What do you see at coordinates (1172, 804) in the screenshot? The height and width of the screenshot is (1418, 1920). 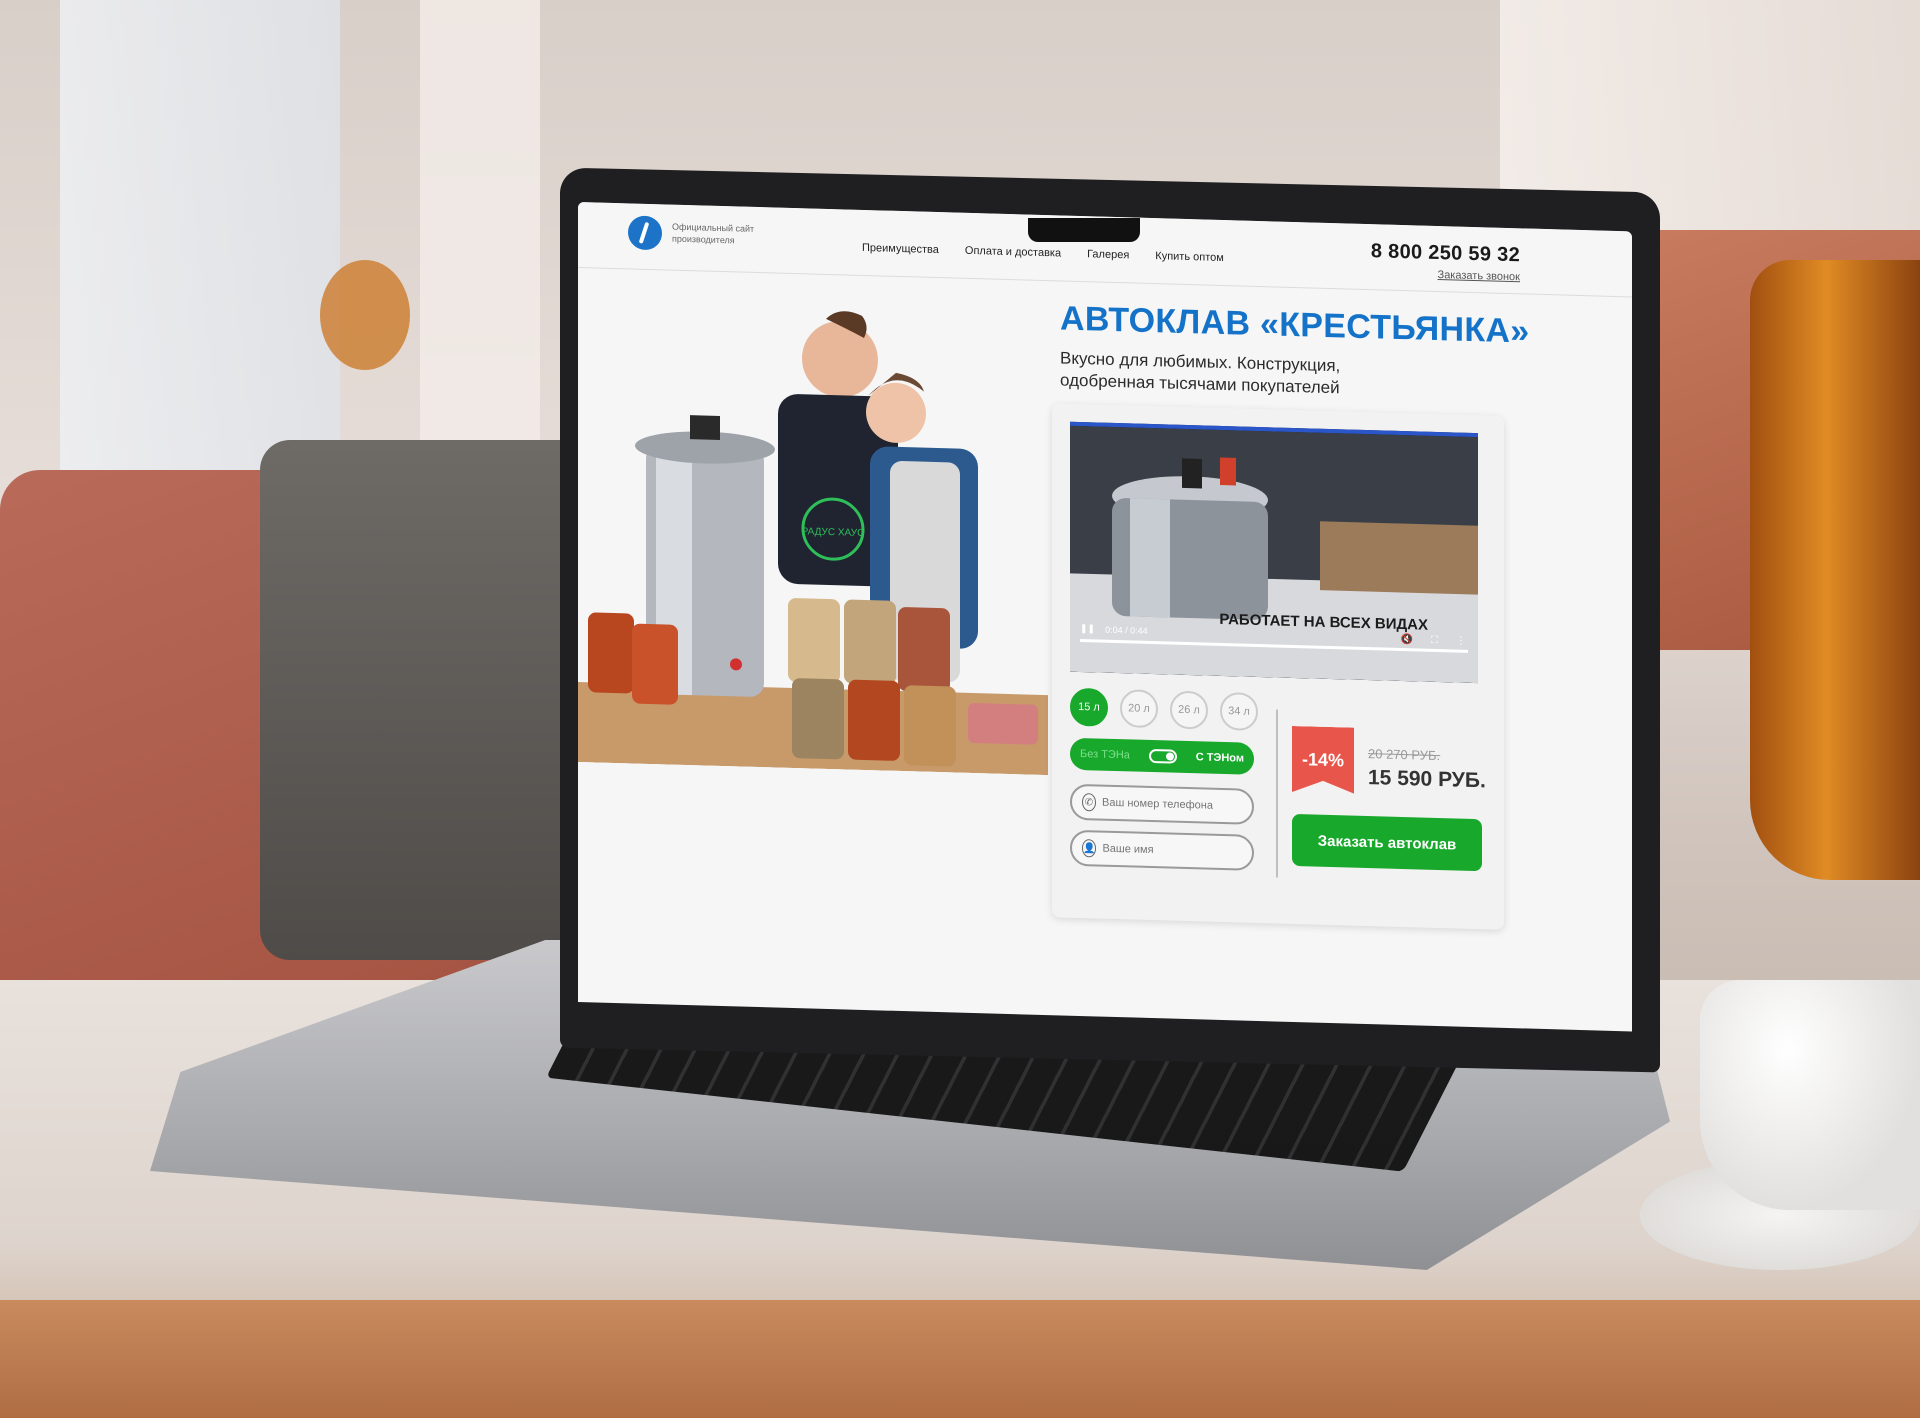 I see `phone-input` at bounding box center [1172, 804].